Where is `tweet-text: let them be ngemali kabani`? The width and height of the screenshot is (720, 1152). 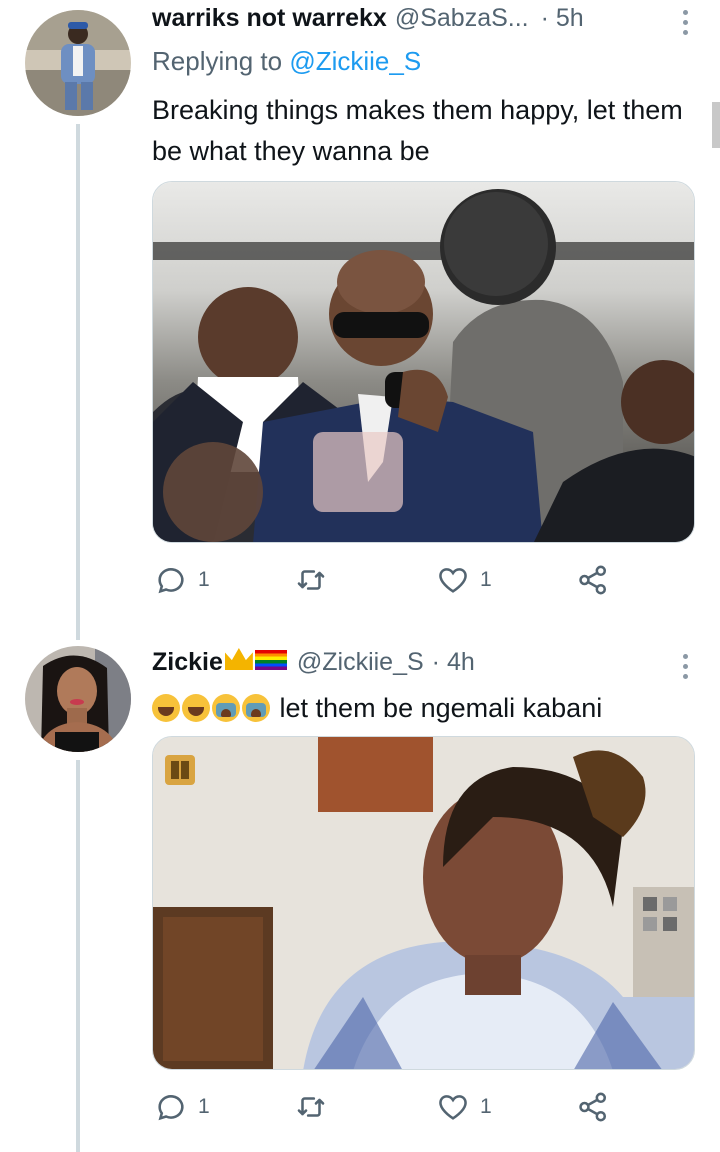 tweet-text: let them be ngemali kabani is located at coordinates (421, 708).